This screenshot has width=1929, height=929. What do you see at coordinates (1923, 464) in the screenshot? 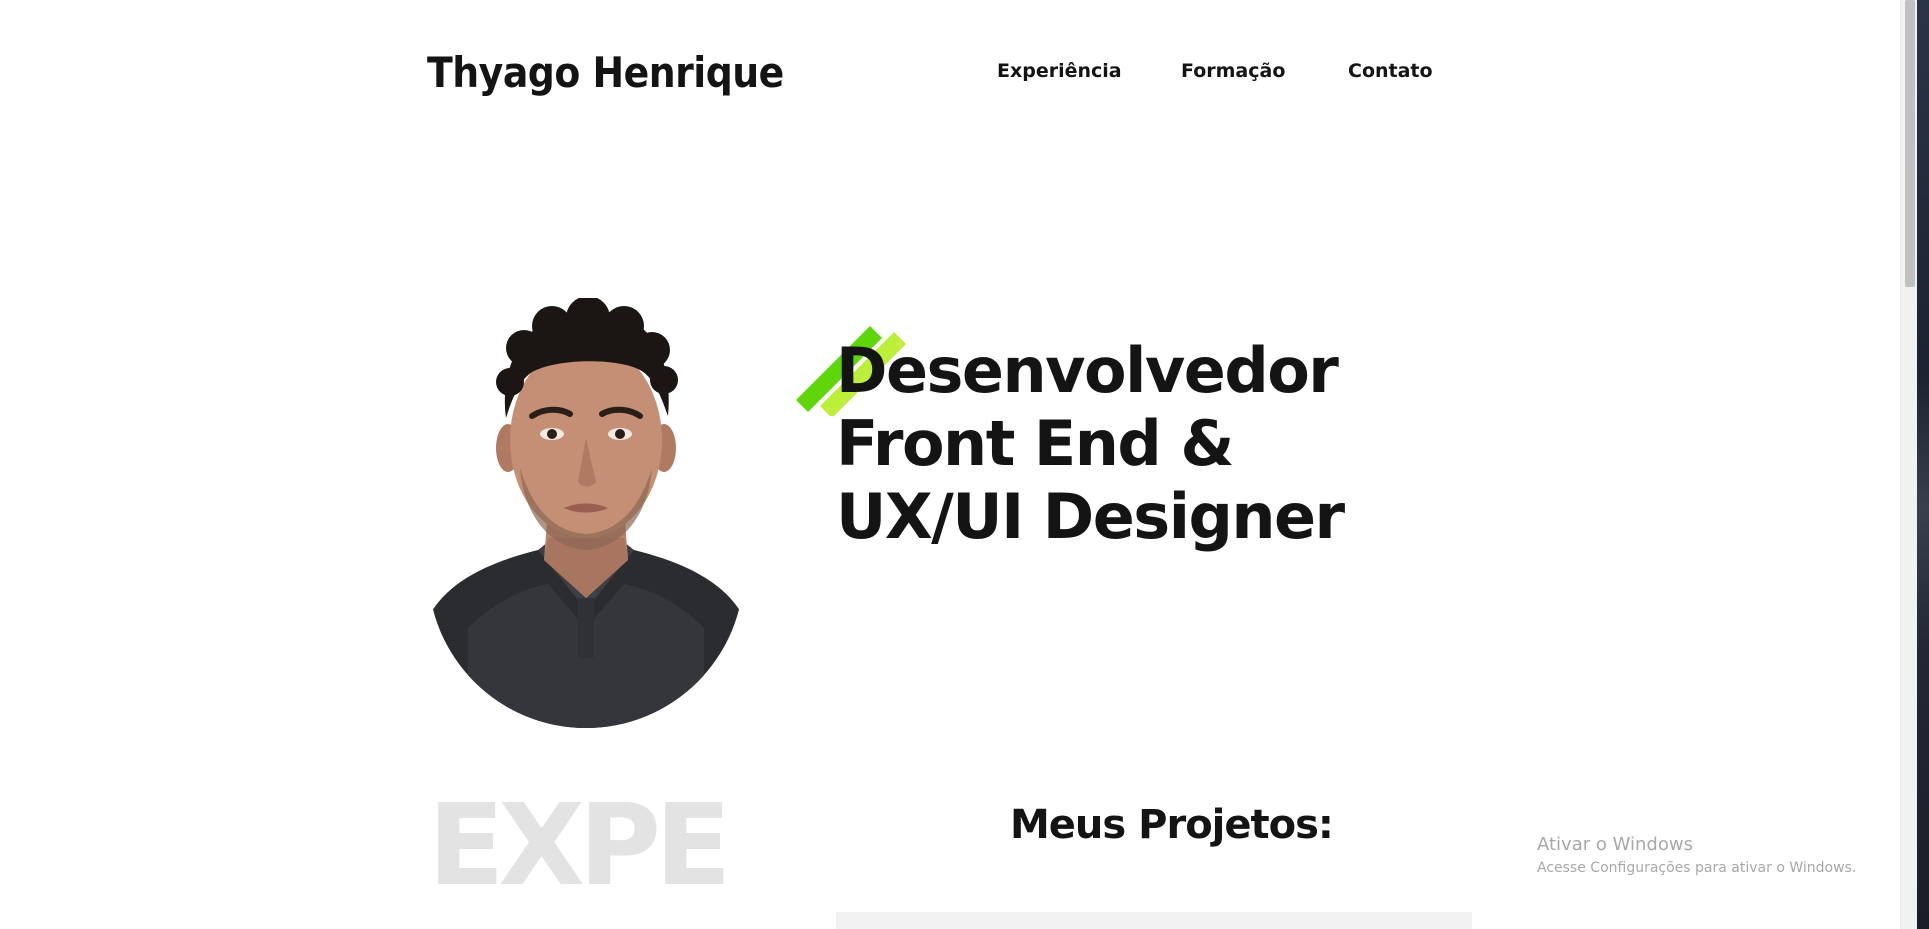
I see `desktop-background` at bounding box center [1923, 464].